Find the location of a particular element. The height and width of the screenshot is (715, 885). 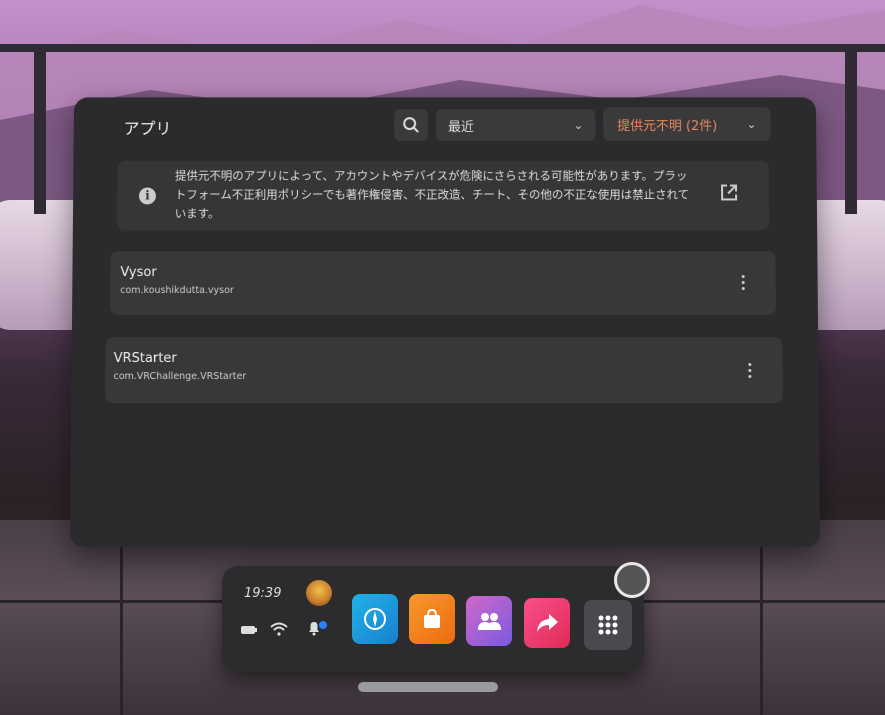

info-icon: i is located at coordinates (147, 196).